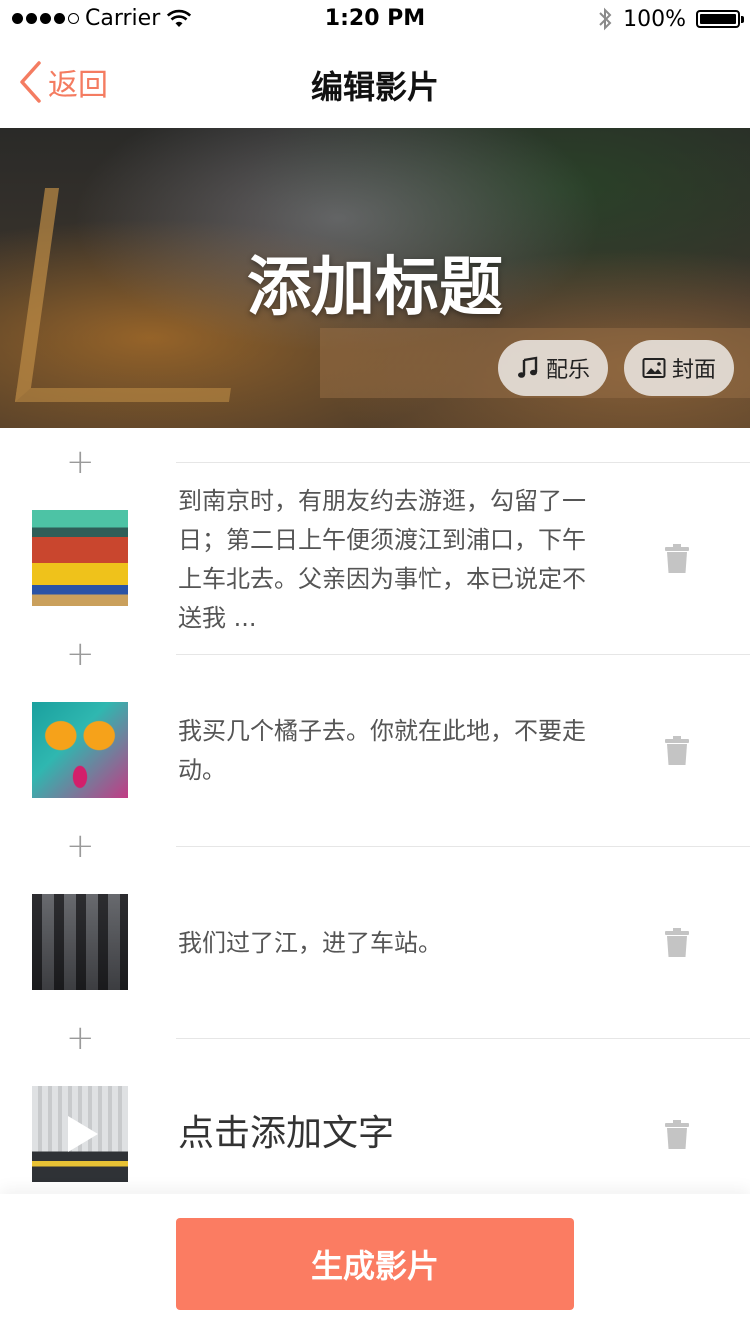  Describe the element at coordinates (388, 943) in the screenshot. I see `clip-caption: 我们过了江，进了车站。` at that location.